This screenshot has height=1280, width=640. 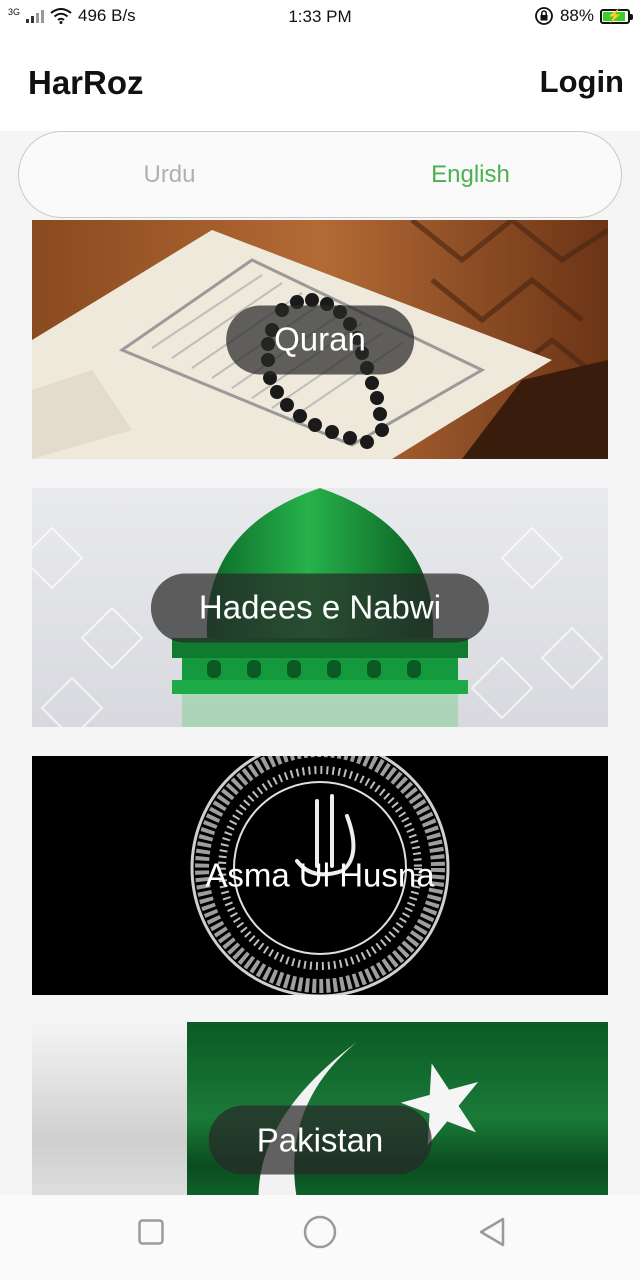 I want to click on card-label-hadees: Hadees e Nabwi, so click(x=320, y=607).